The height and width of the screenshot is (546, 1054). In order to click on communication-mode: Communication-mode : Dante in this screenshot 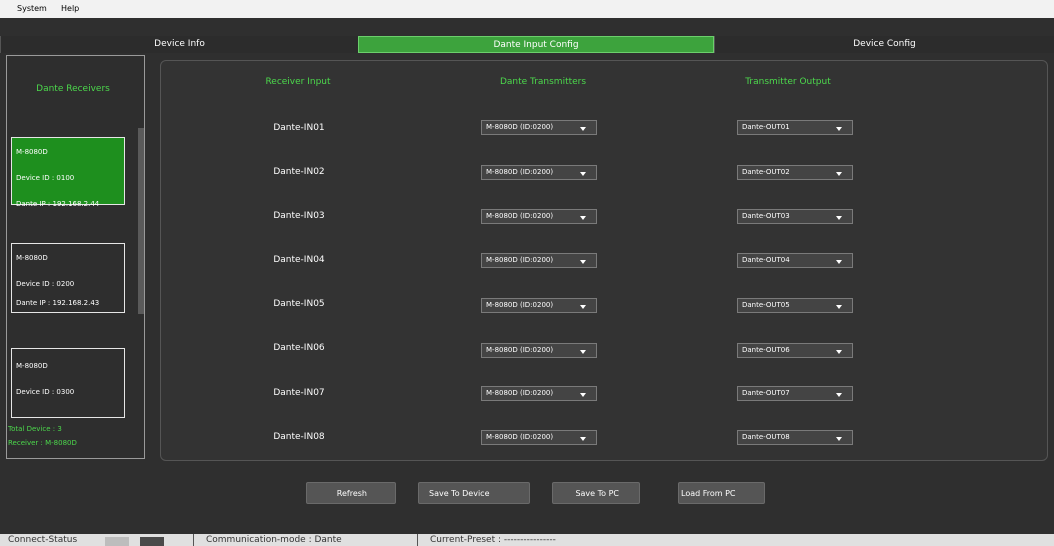, I will do `click(274, 540)`.